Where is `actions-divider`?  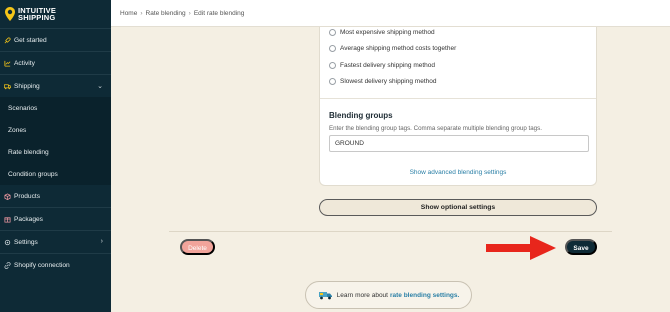 actions-divider is located at coordinates (390, 231).